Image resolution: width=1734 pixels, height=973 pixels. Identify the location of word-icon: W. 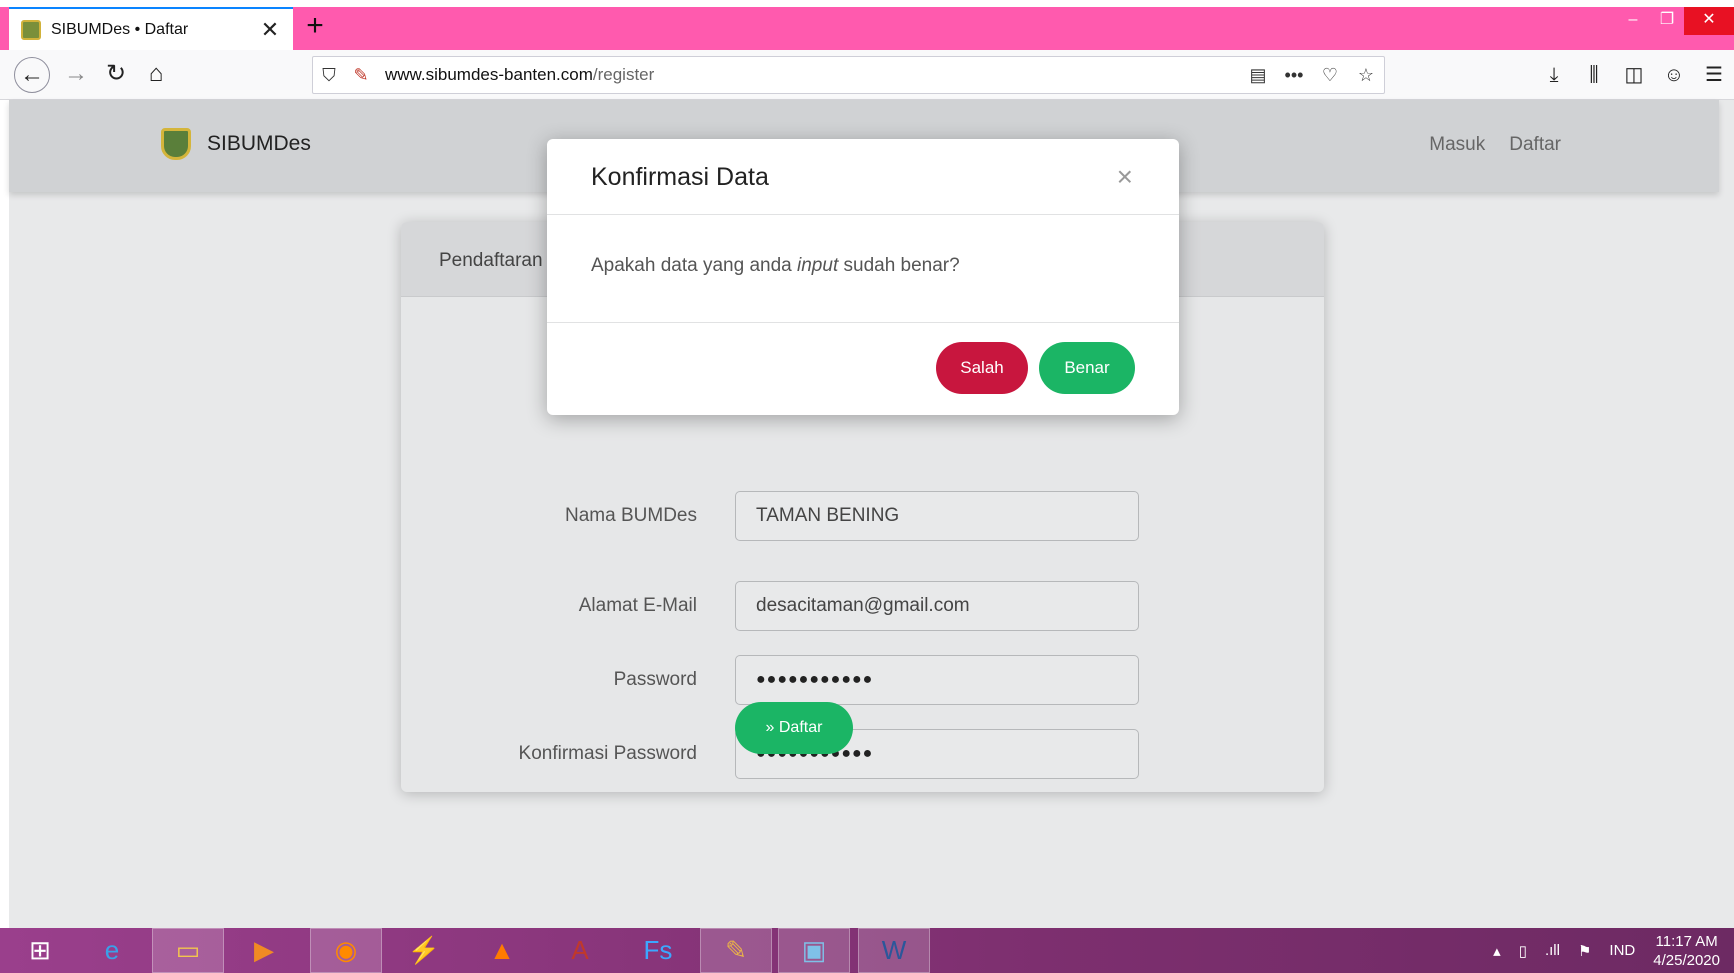
(894, 950).